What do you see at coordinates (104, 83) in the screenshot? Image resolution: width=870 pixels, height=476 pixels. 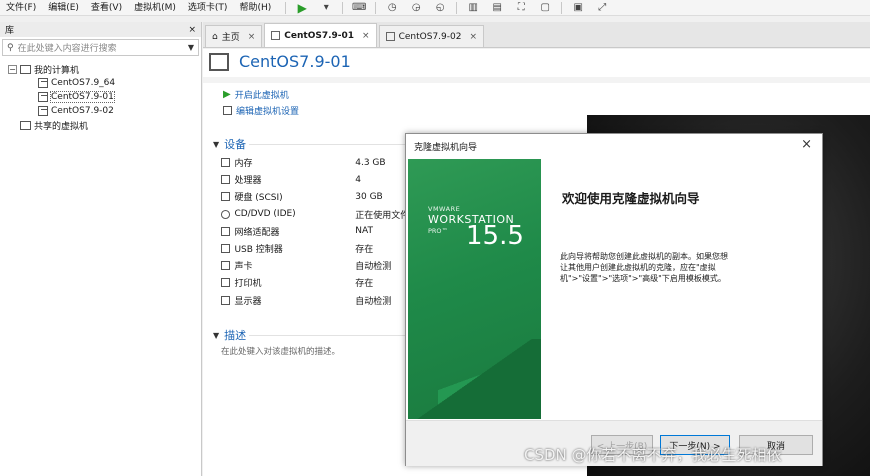 I see `tree-item-vm: CentOS7.9_64` at bounding box center [104, 83].